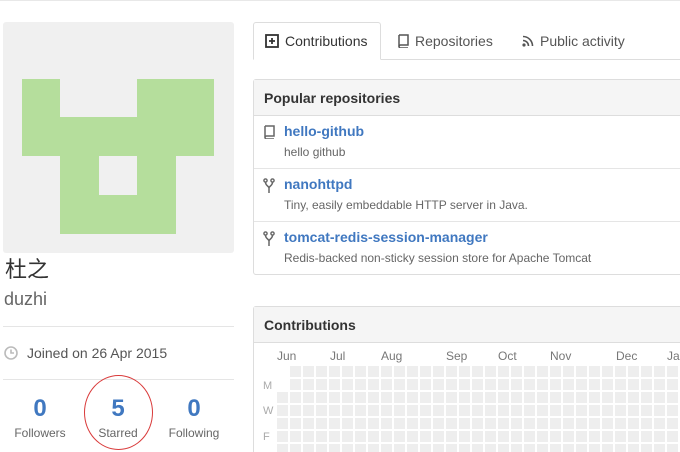 The image size is (680, 452). I want to click on following-stat: 0 Following, so click(194, 417).